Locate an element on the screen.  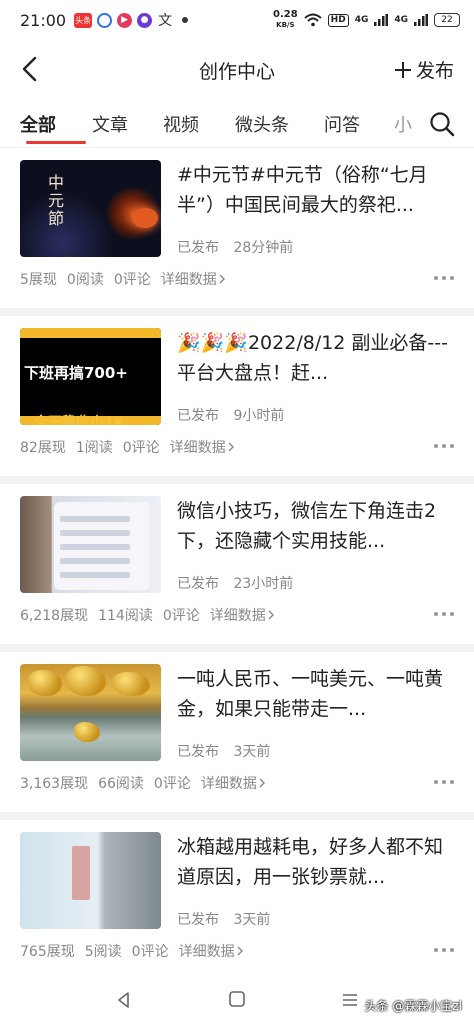
hd-voice-badge: HD is located at coordinates (338, 20).